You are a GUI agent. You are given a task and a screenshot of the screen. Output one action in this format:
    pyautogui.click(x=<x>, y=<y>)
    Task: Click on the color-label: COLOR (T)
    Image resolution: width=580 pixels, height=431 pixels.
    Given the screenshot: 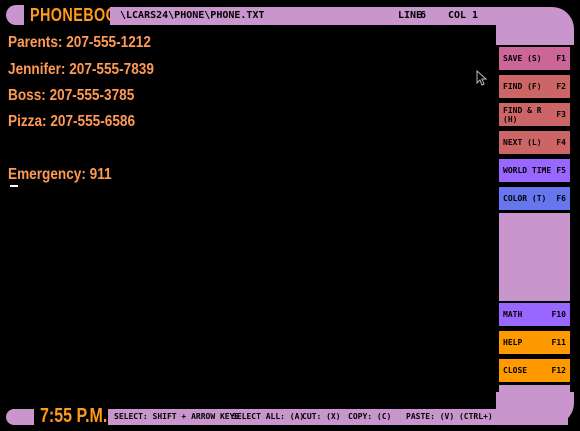 What is the action you would take?
    pyautogui.click(x=525, y=198)
    